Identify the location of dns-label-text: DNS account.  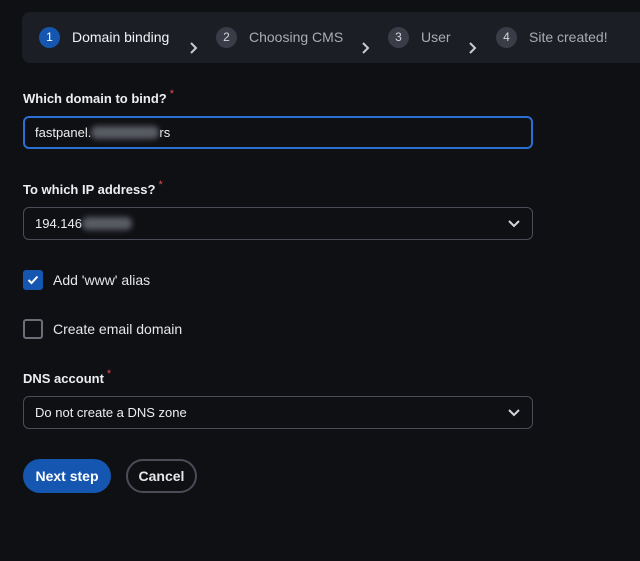
(63, 378).